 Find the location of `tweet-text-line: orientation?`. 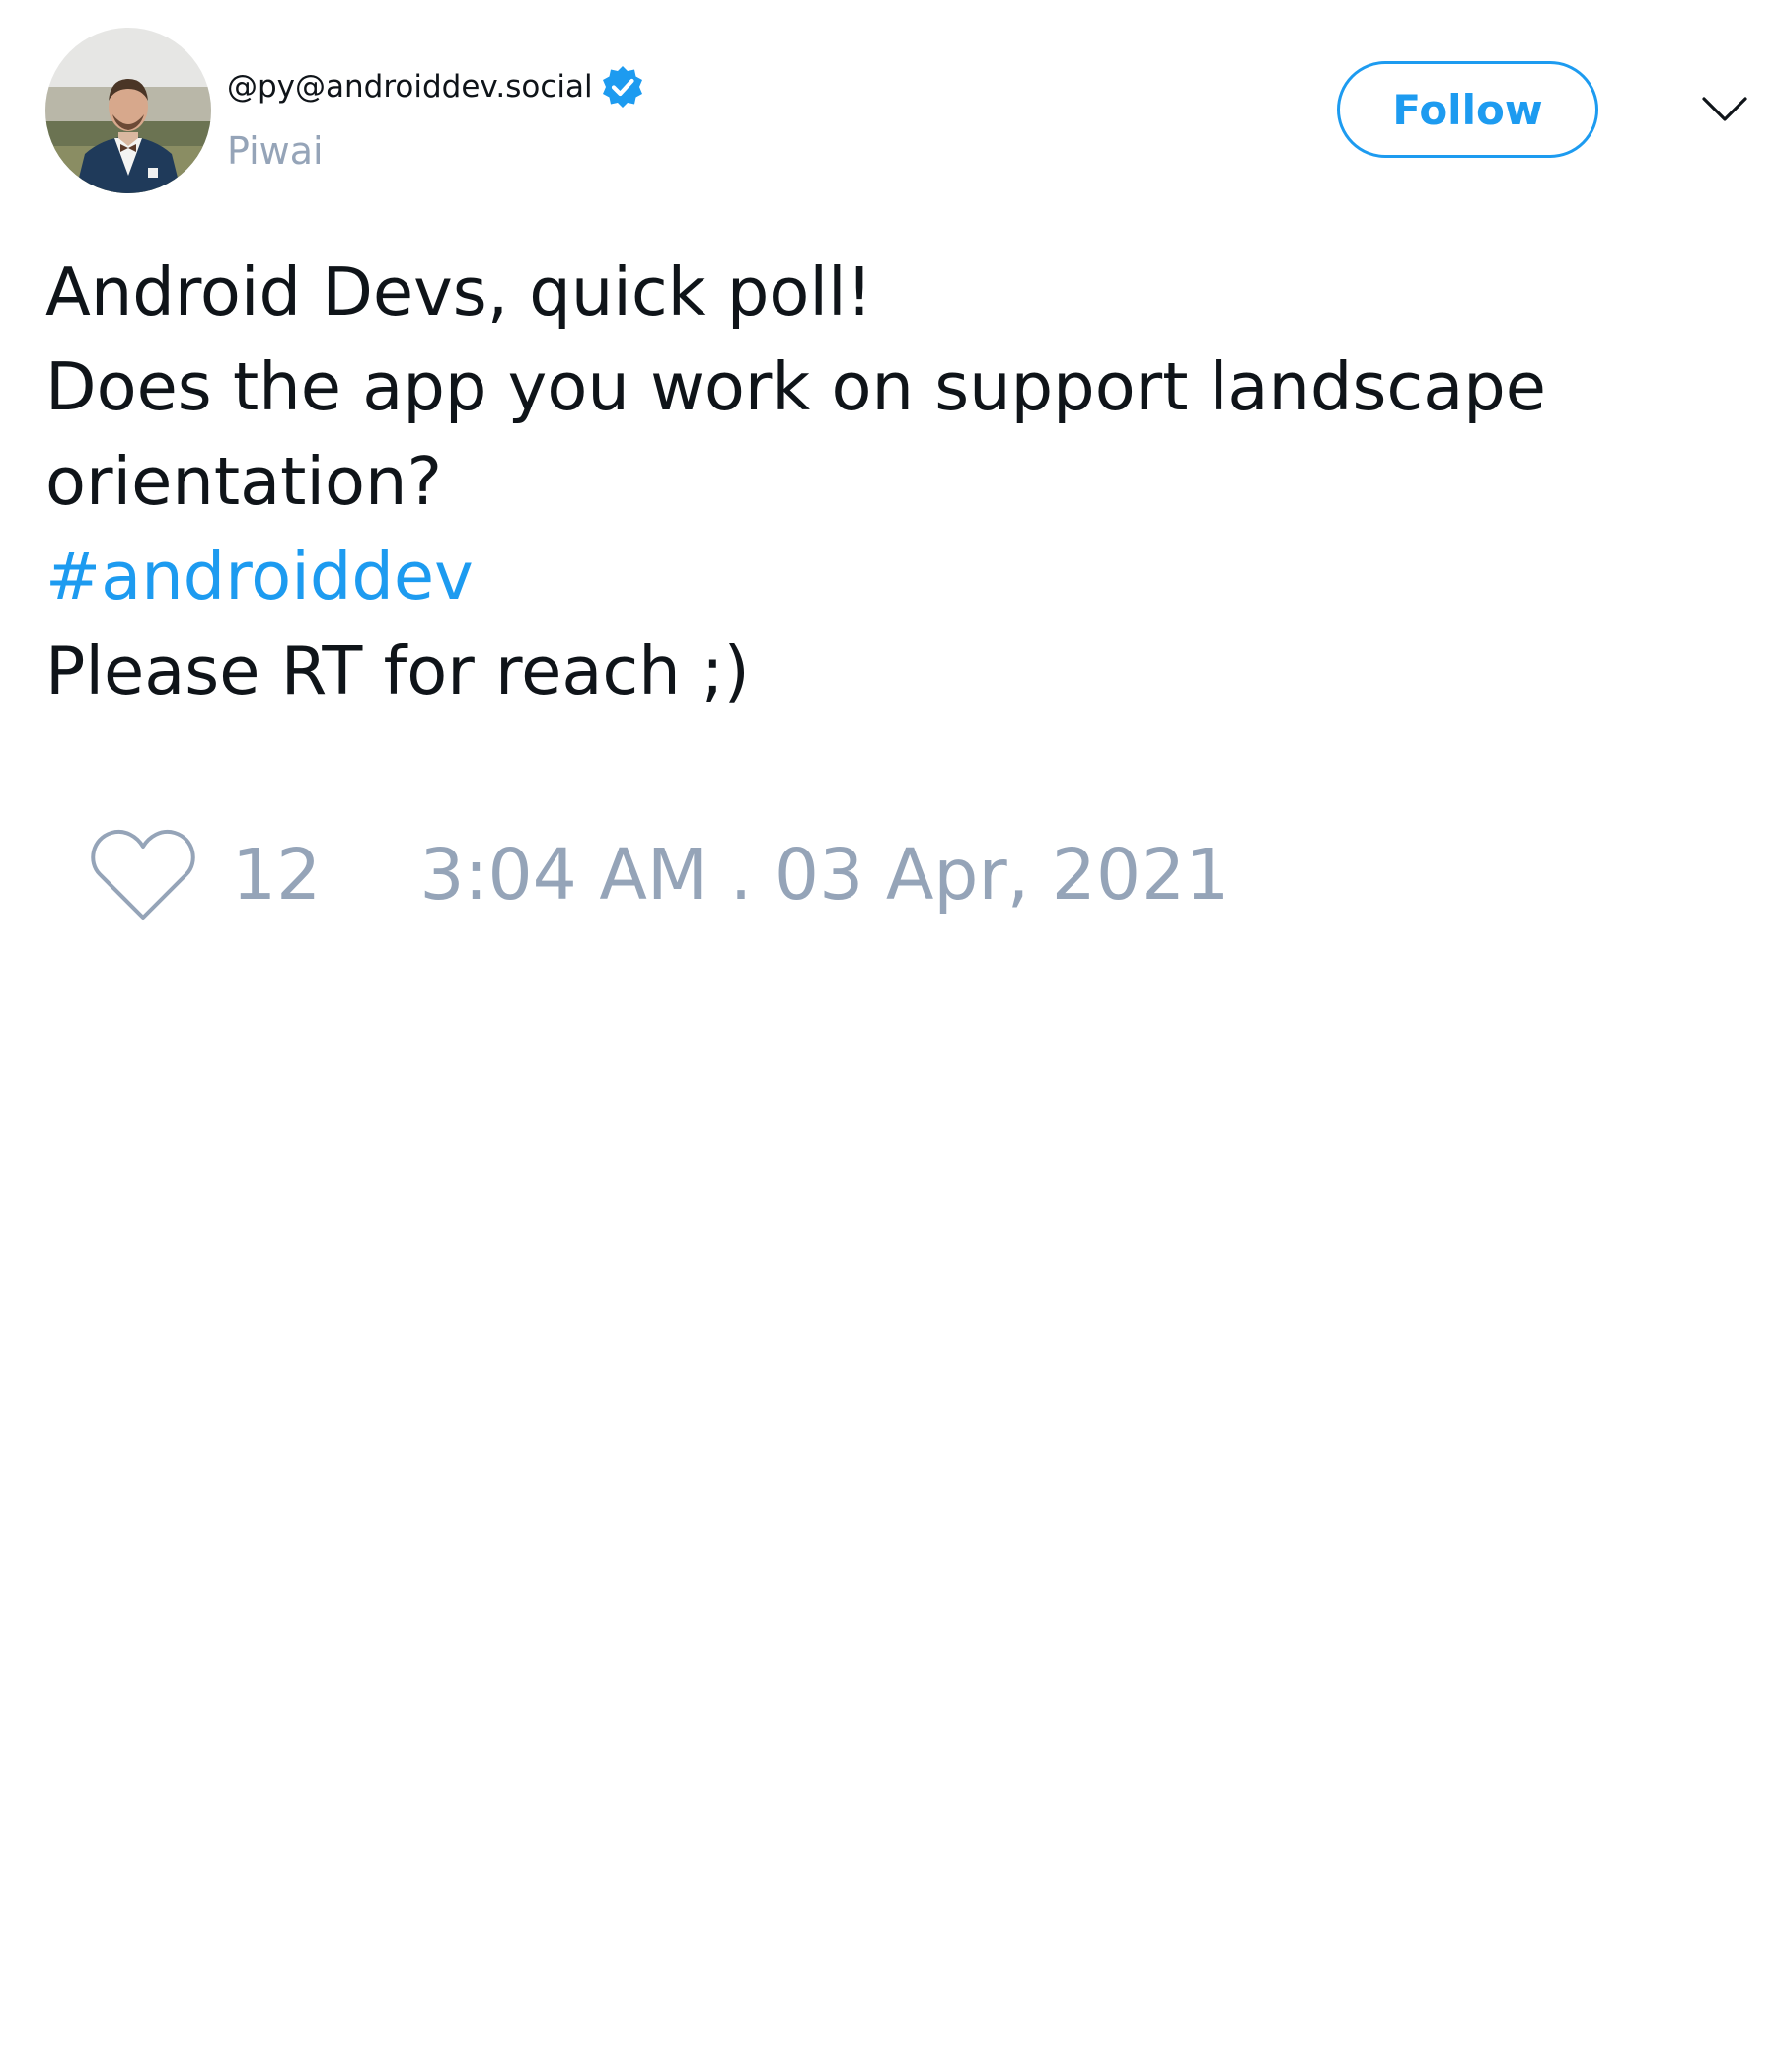

tweet-text-line: orientation? is located at coordinates (244, 481).